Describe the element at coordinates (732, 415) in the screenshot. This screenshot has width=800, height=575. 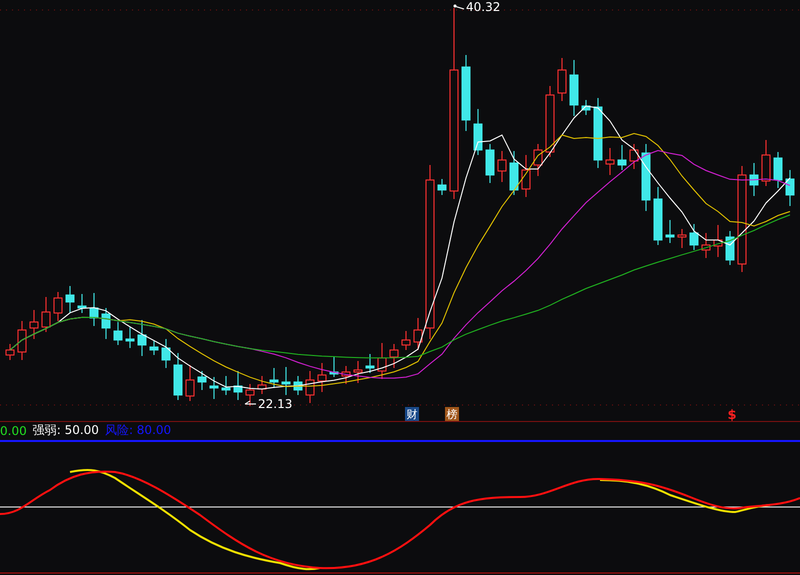
I see `event-marker: $` at that location.